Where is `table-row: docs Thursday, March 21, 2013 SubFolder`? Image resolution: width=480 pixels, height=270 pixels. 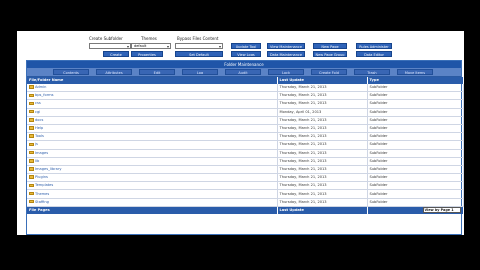
table-row: docs Thursday, March 21, 2013 SubFolder is located at coordinates (245, 120).